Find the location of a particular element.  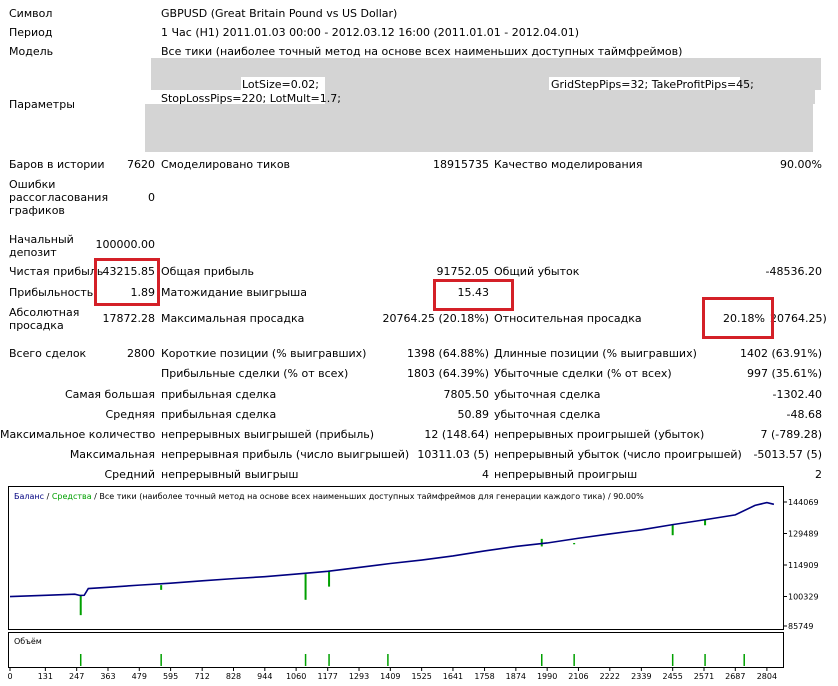

profit-trades-value: 1803 (64.39%) is located at coordinates (447, 373).